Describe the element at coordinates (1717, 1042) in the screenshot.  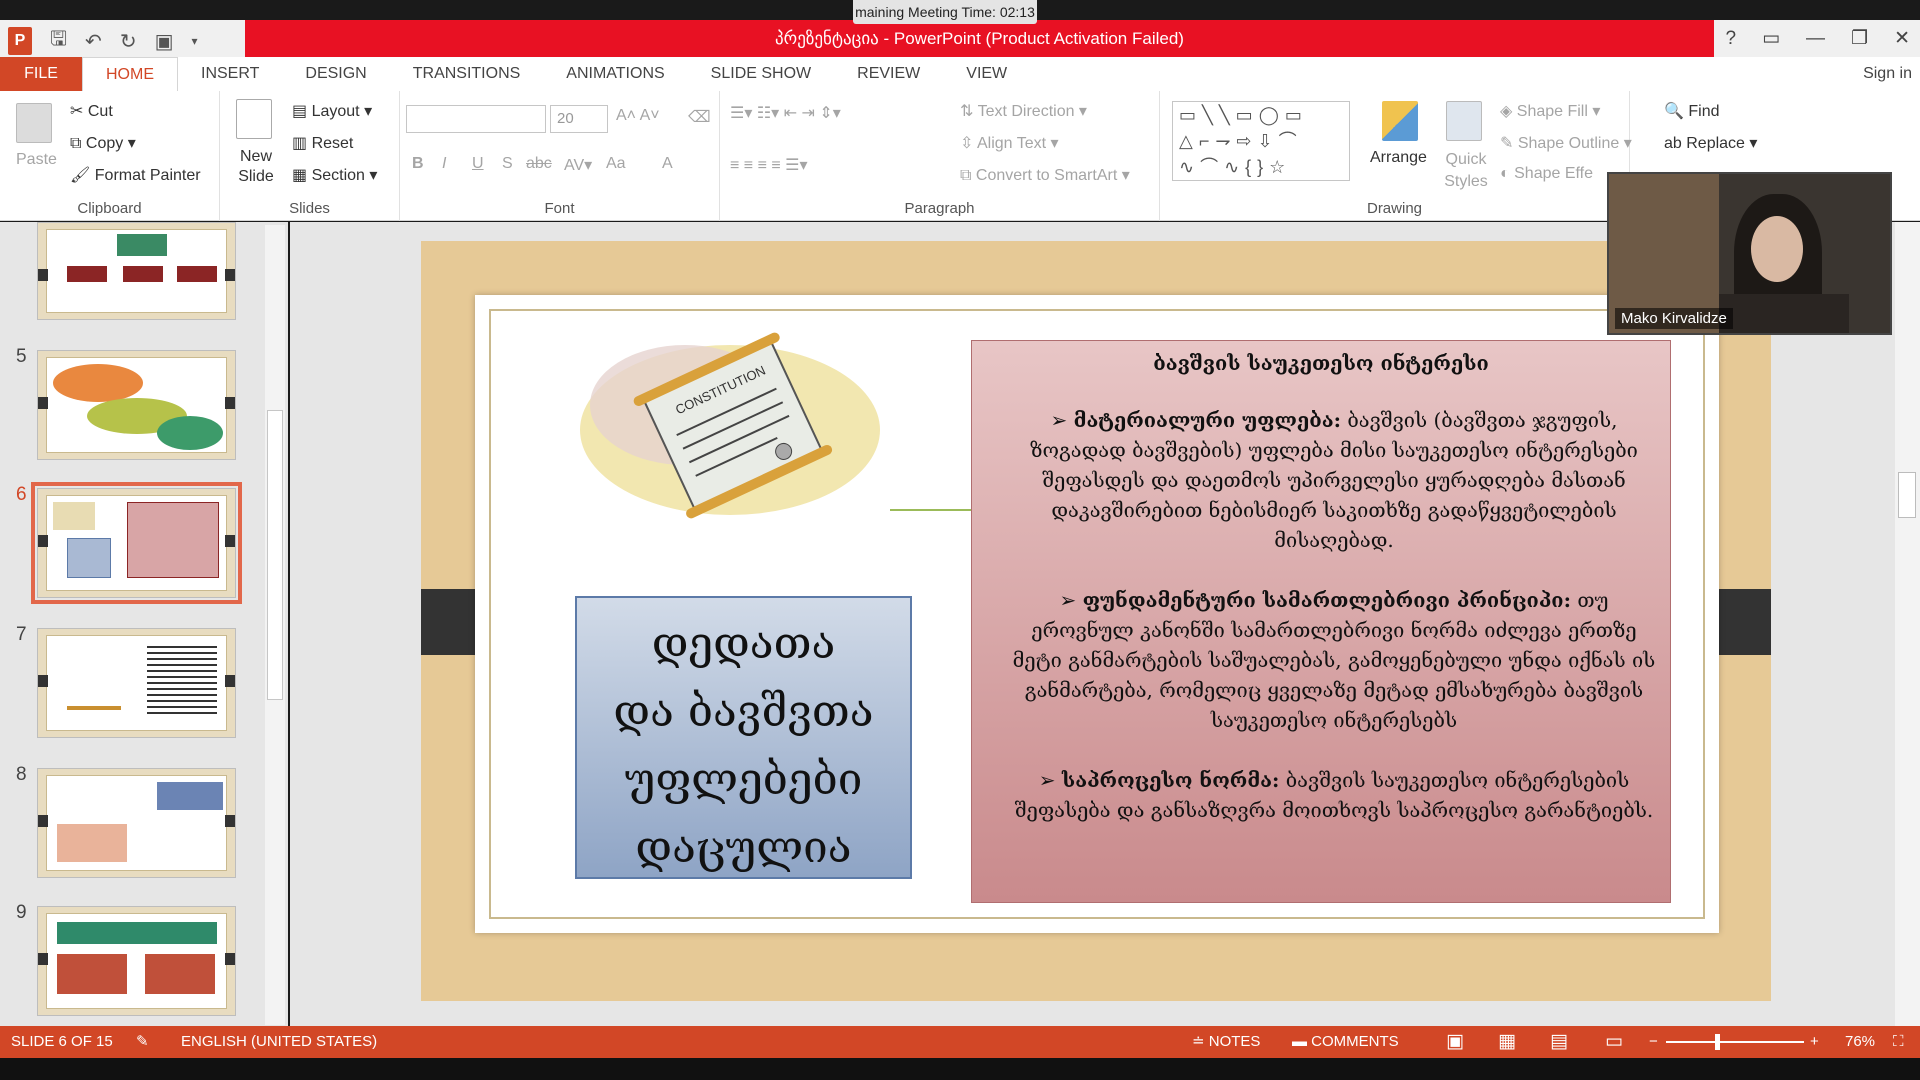
I see `zoom-slider-handle` at that location.